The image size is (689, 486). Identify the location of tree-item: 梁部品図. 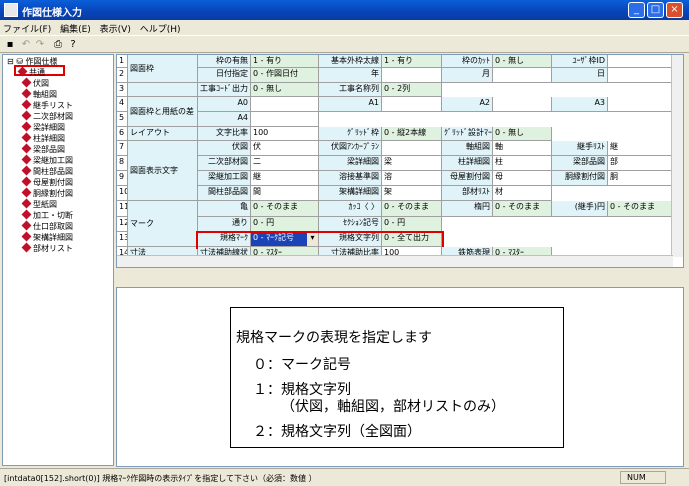
(43, 149).